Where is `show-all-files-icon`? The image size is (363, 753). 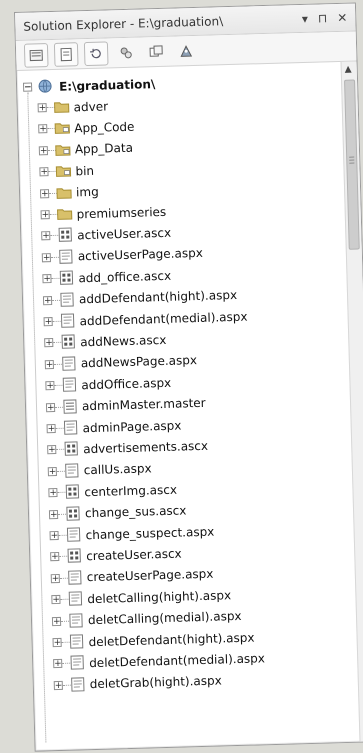
show-all-files-icon is located at coordinates (66, 54).